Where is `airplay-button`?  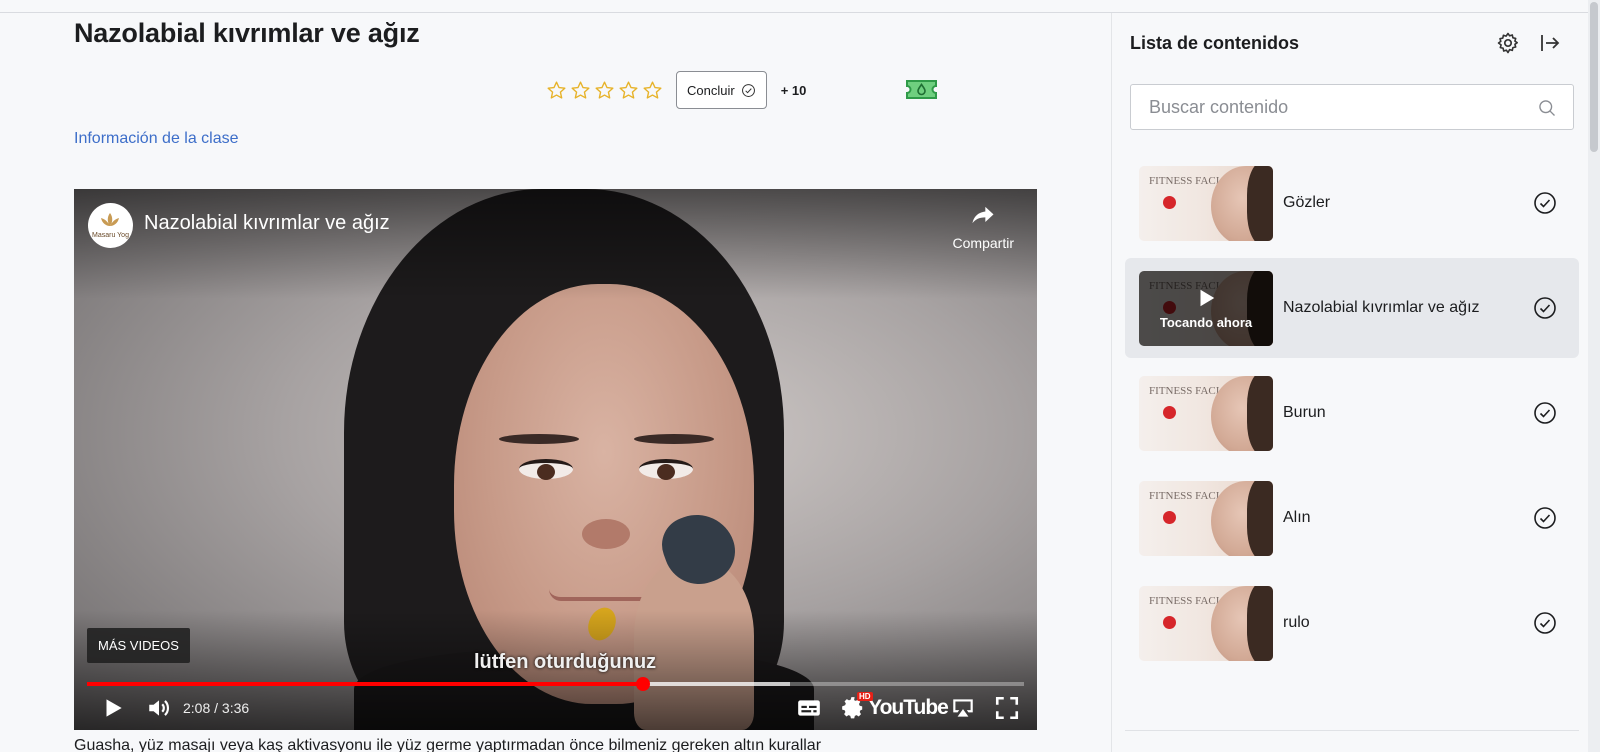
airplay-button is located at coordinates (963, 708).